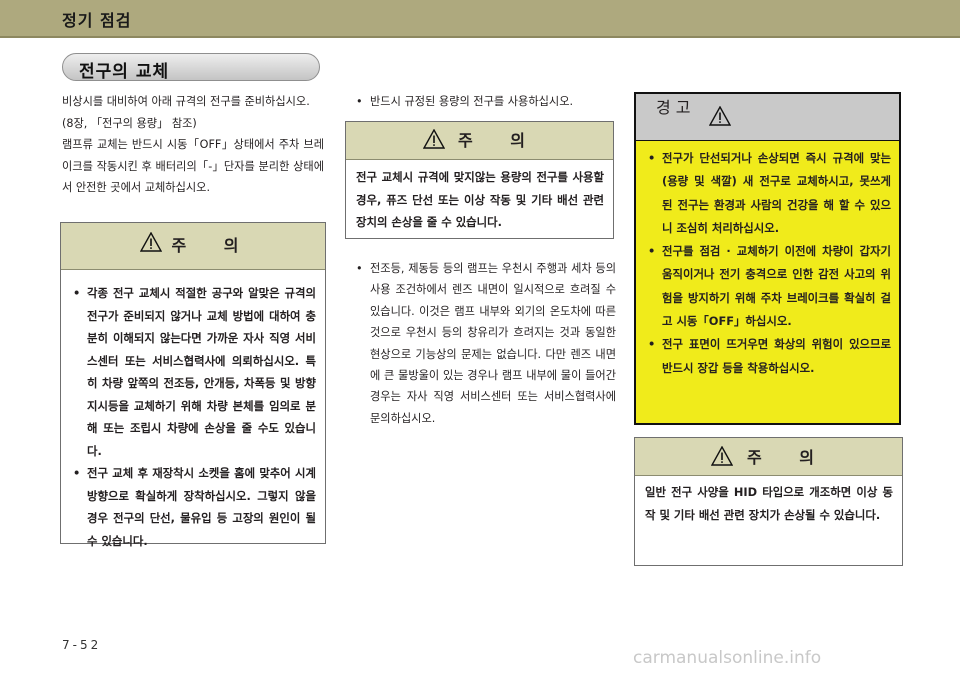  Describe the element at coordinates (124, 72) in the screenshot. I see `page-title: 전구의 교체` at that location.